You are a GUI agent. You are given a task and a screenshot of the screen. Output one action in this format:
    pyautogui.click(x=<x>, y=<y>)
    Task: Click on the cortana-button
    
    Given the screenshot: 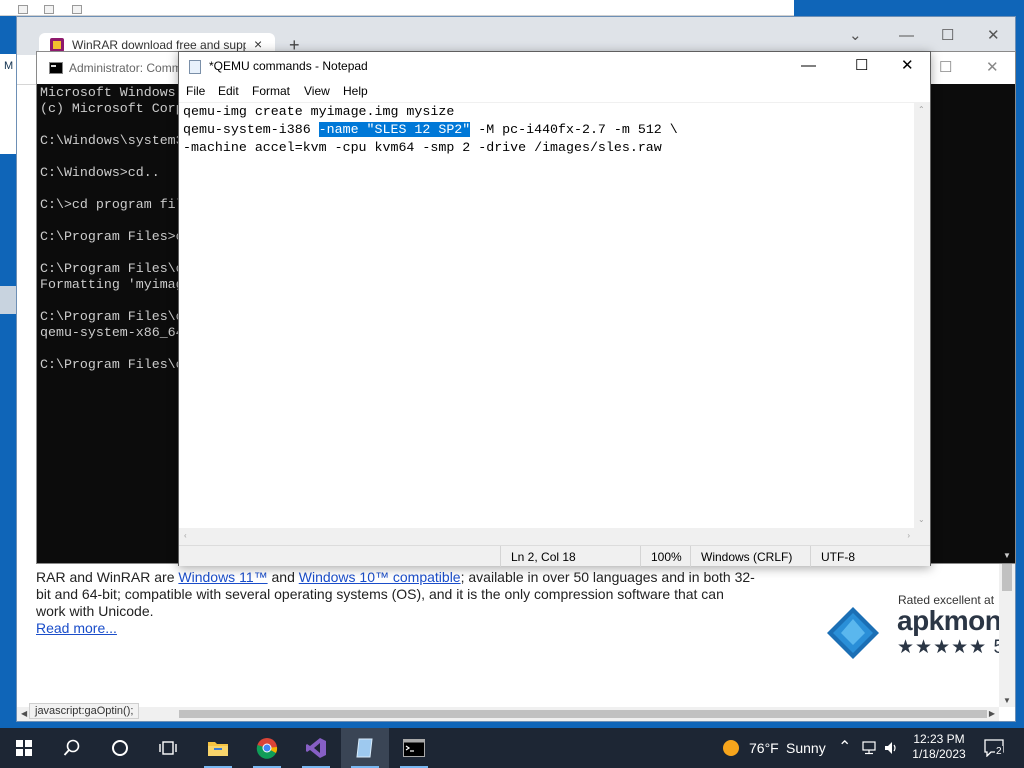 What is the action you would take?
    pyautogui.click(x=120, y=748)
    